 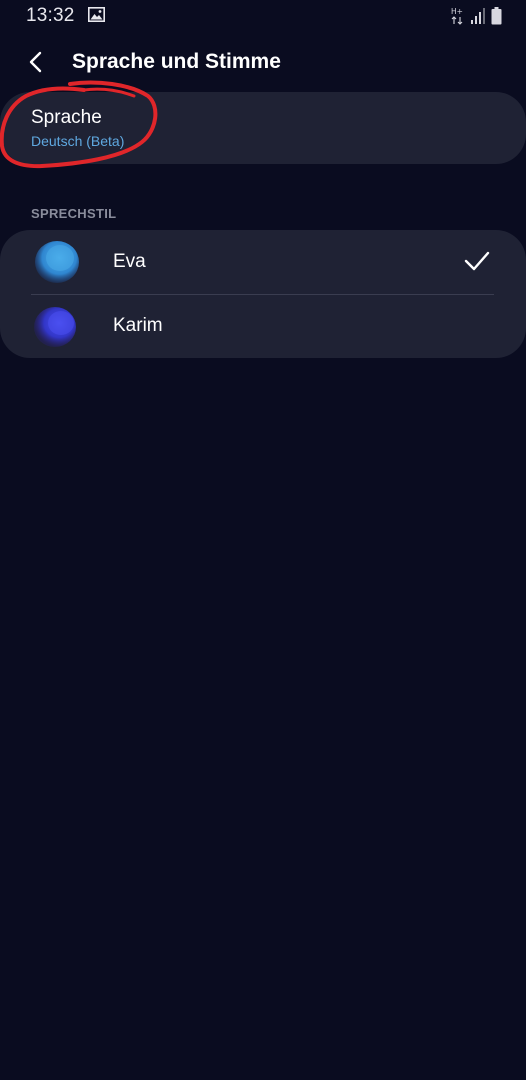 I want to click on voice-avatar-eva, so click(x=57, y=262).